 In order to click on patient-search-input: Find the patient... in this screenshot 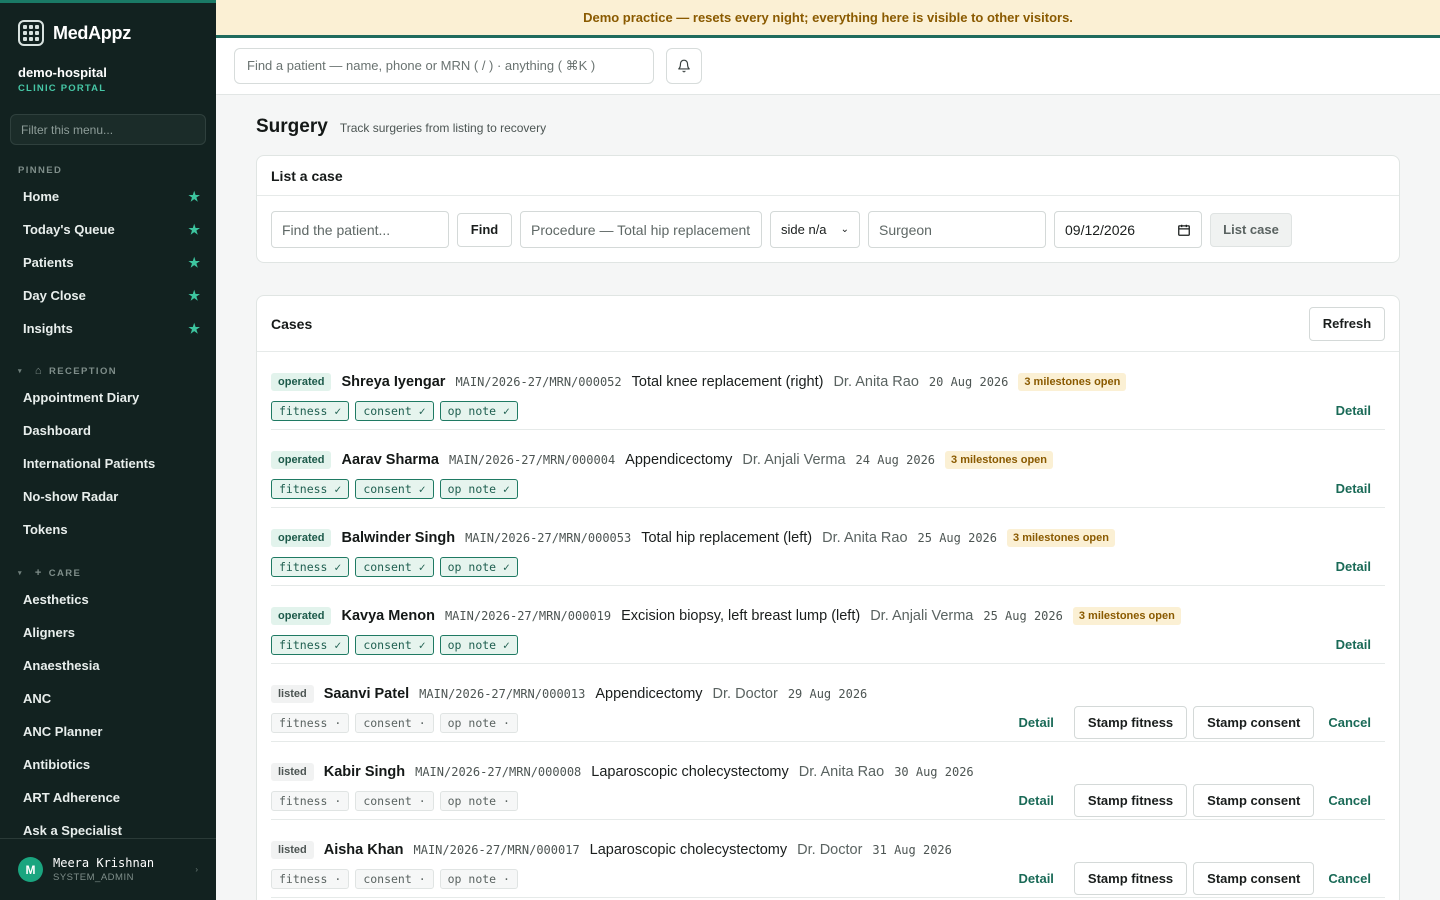, I will do `click(360, 229)`.